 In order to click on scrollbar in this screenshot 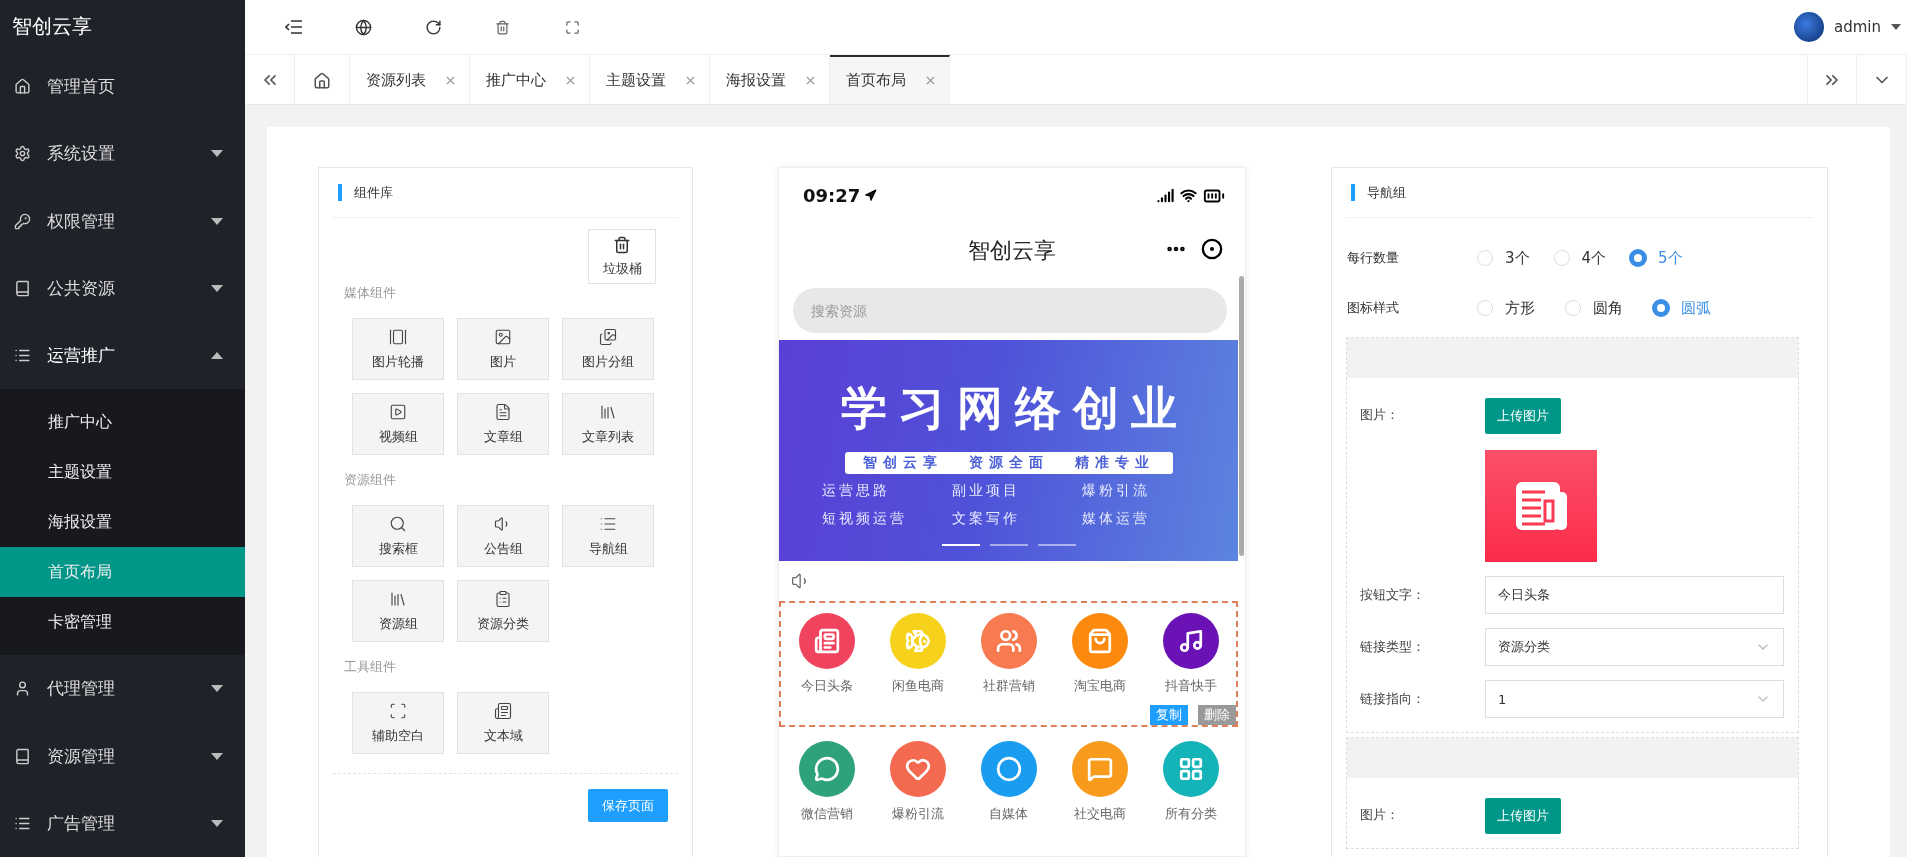, I will do `click(1241, 416)`.